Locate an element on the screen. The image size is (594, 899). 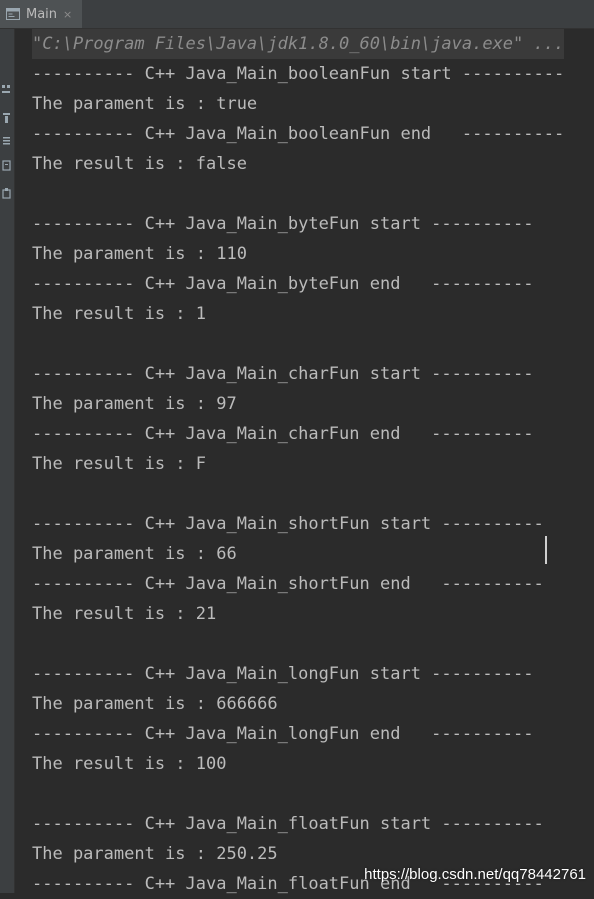
pause-icon is located at coordinates (6, 142).